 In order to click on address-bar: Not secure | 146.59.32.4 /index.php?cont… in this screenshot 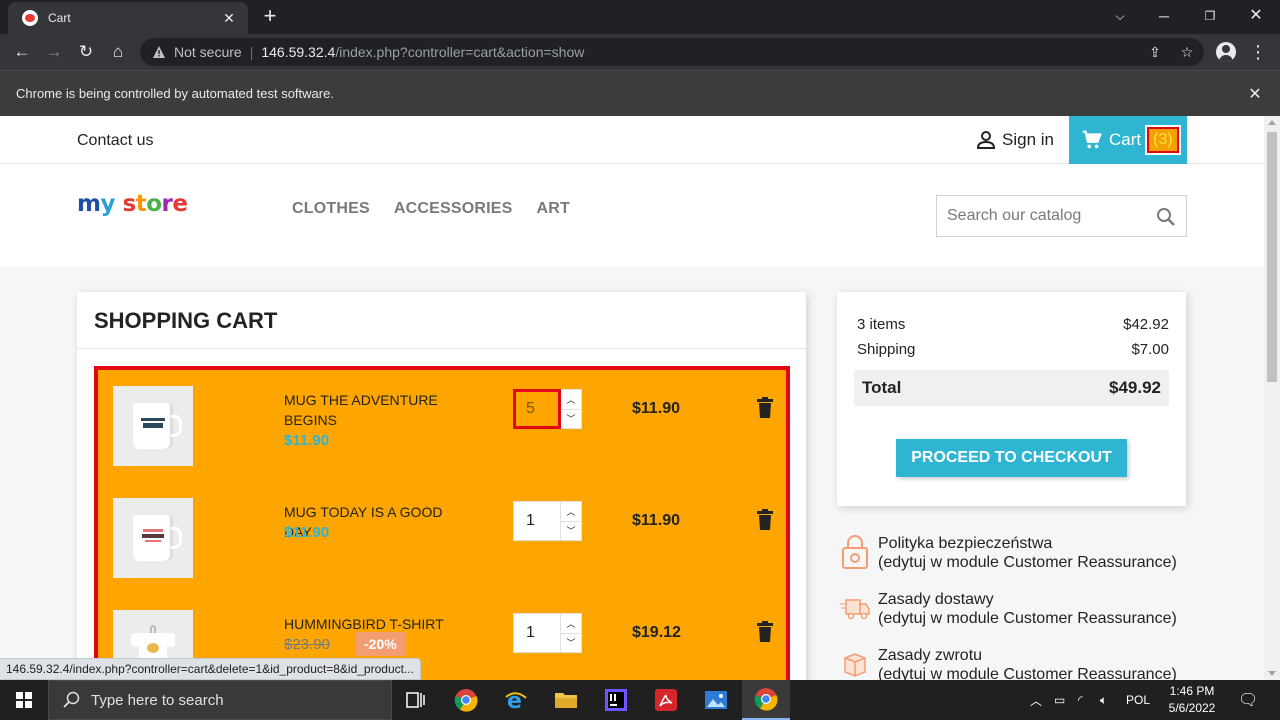, I will do `click(672, 52)`.